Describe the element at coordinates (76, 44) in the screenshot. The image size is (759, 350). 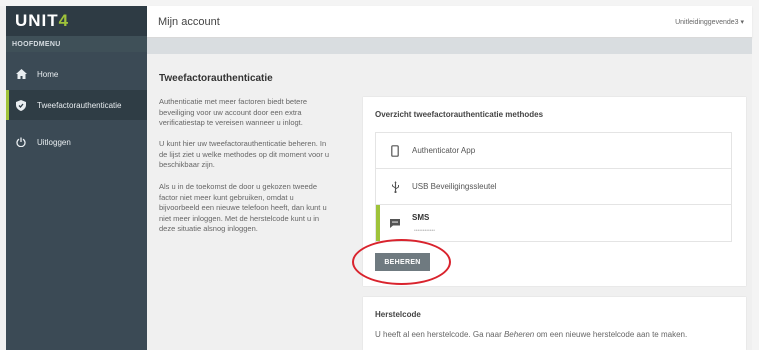
I see `menu-heading: HOOFDMENU` at that location.